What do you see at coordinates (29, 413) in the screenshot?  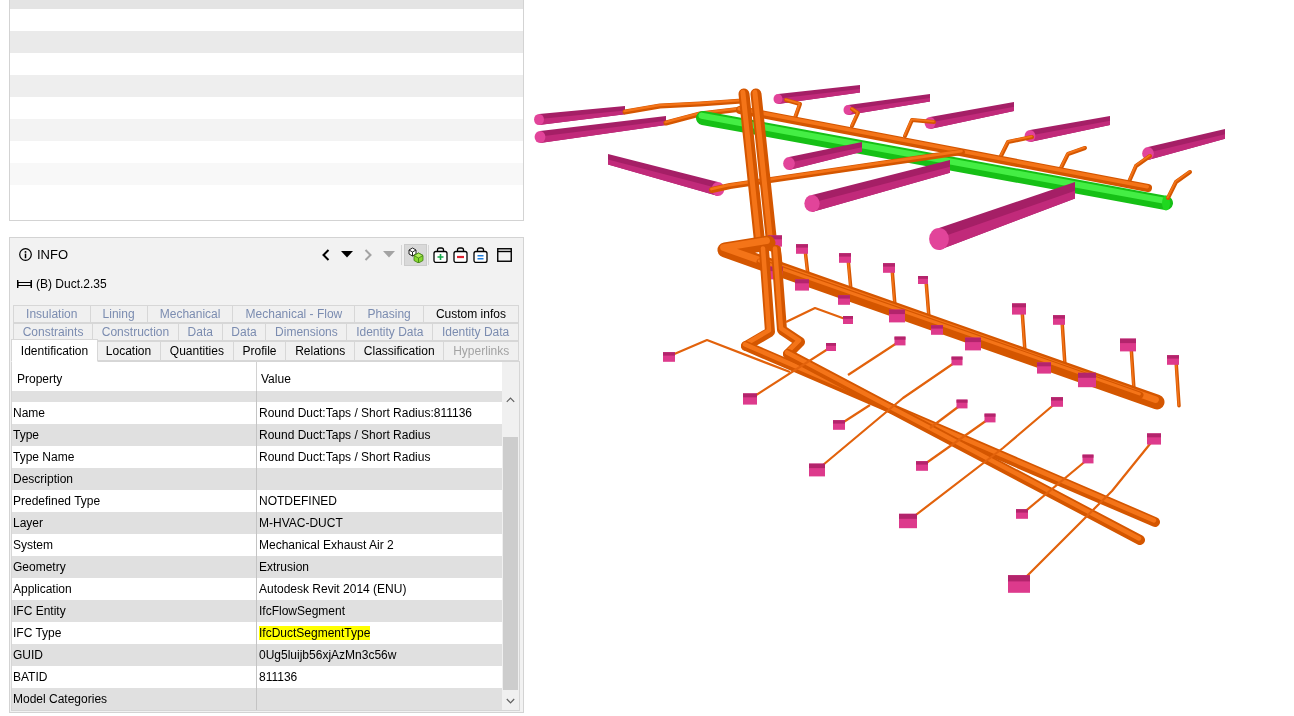 I see `property-name: Name` at bounding box center [29, 413].